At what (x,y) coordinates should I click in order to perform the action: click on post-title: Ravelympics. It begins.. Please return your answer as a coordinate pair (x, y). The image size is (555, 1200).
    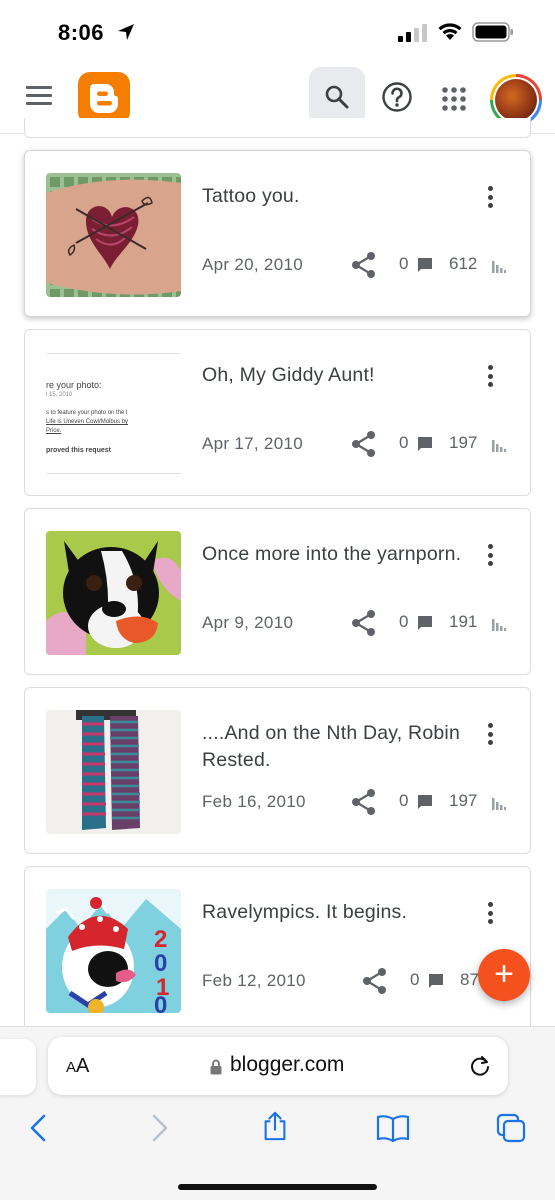
    Looking at the image, I should click on (332, 912).